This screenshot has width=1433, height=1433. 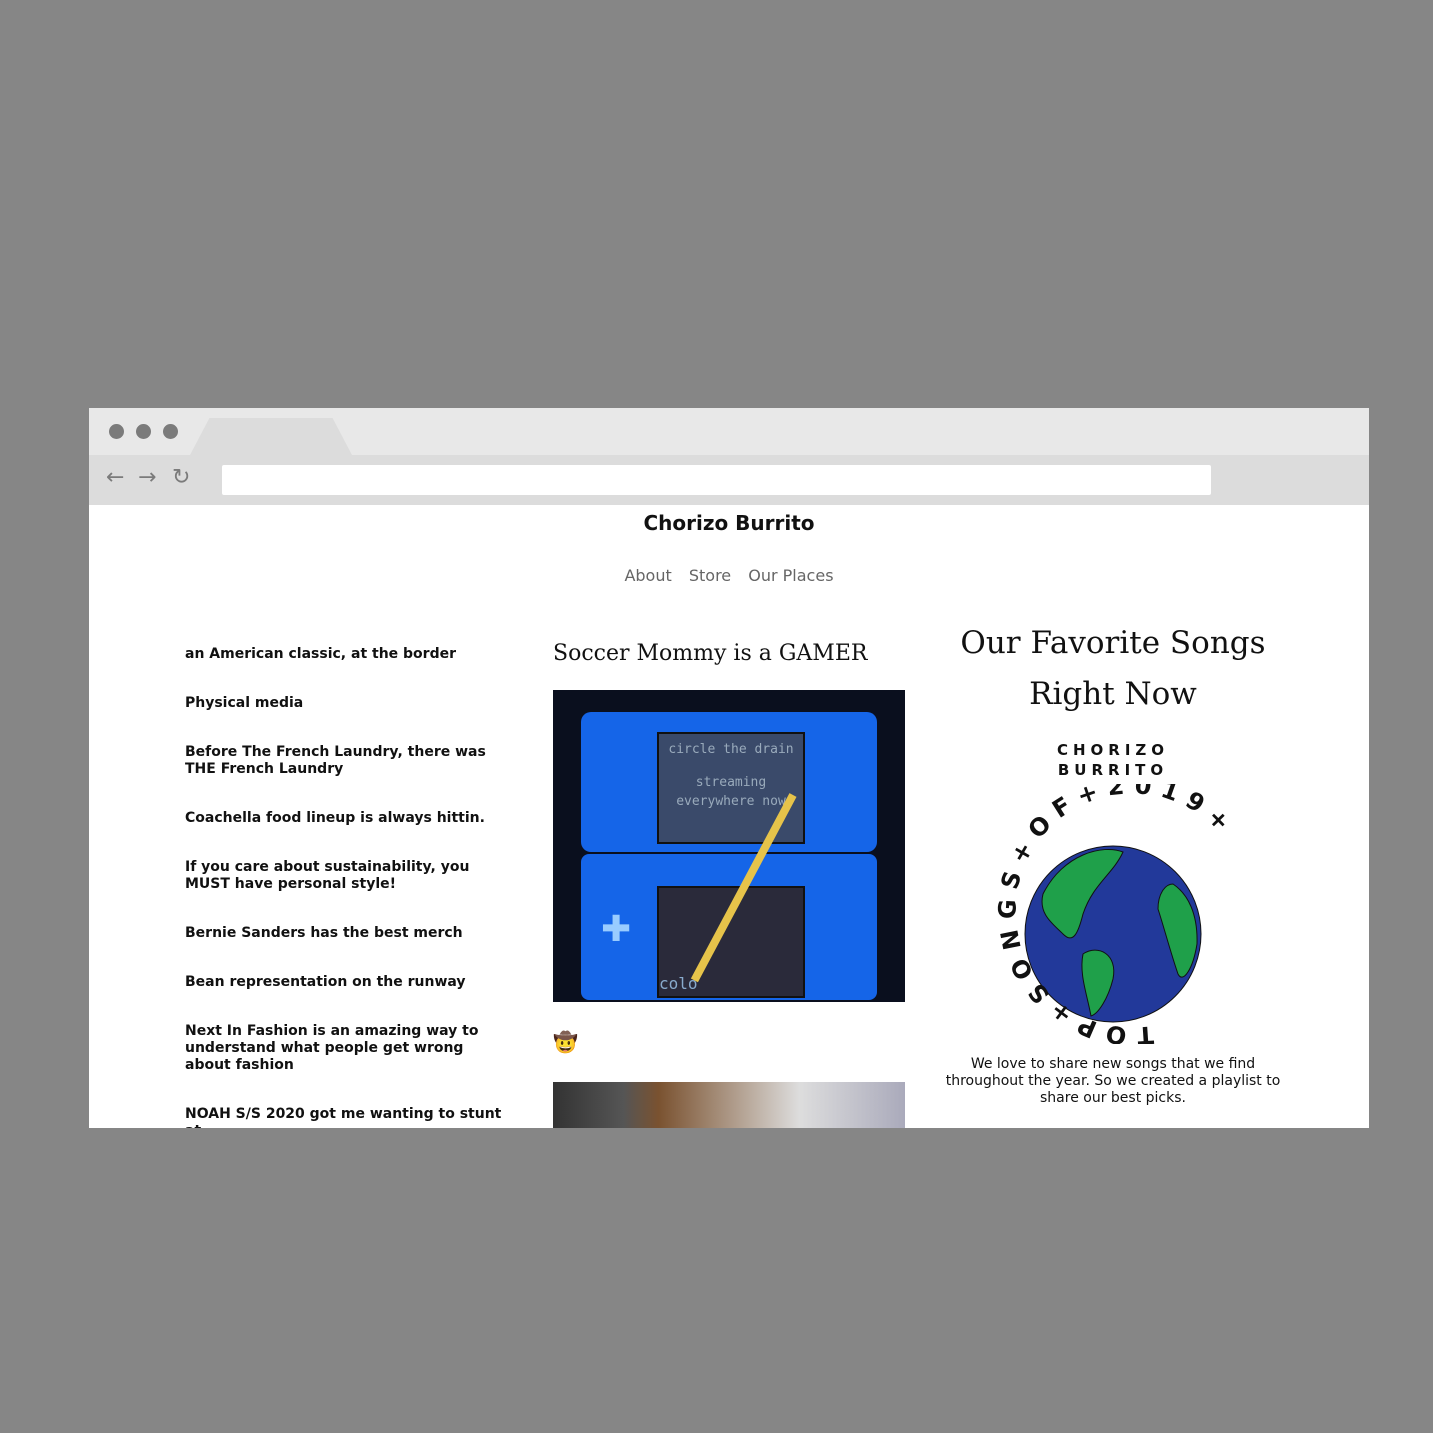 I want to click on logo-line-1: CHORIZO, so click(x=1113, y=750).